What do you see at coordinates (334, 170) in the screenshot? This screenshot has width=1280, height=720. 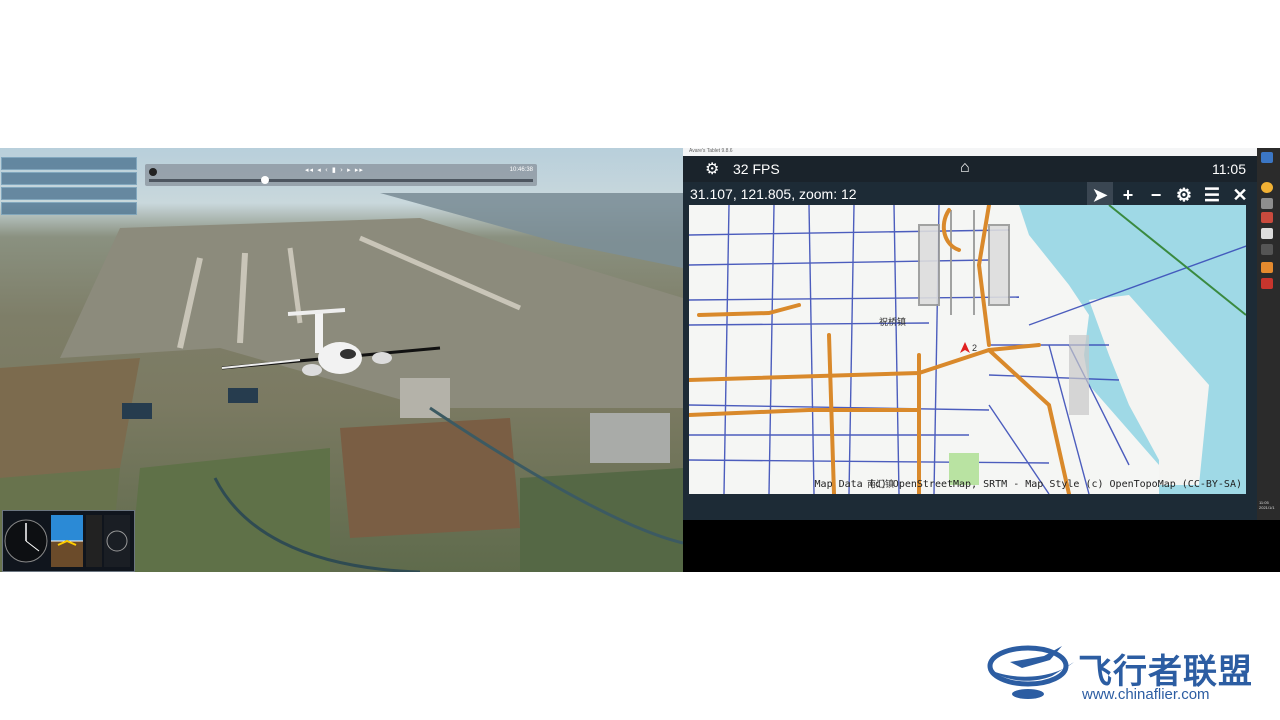 I see `replay-controls: ◂◂ ◂ ‹ ▮ › ▸ ▸▸` at bounding box center [334, 170].